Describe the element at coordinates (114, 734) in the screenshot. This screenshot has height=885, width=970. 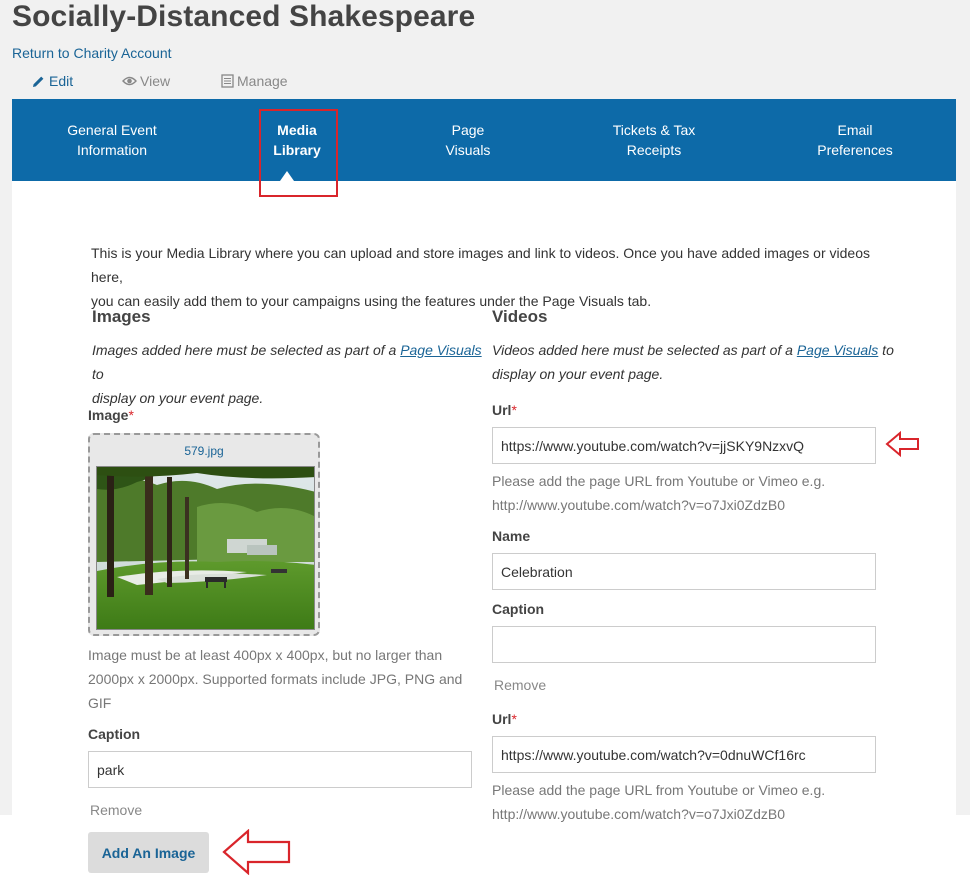
I see `image-caption-label: Caption` at that location.